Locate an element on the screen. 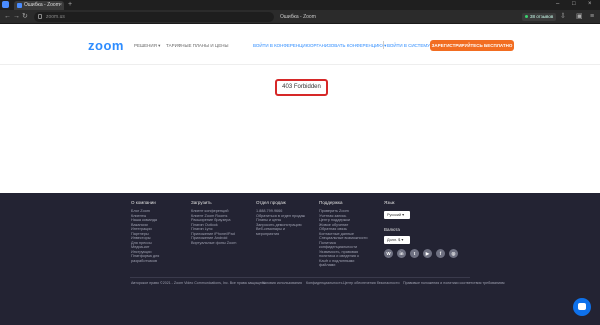  facebook-icon: f is located at coordinates (440, 253).